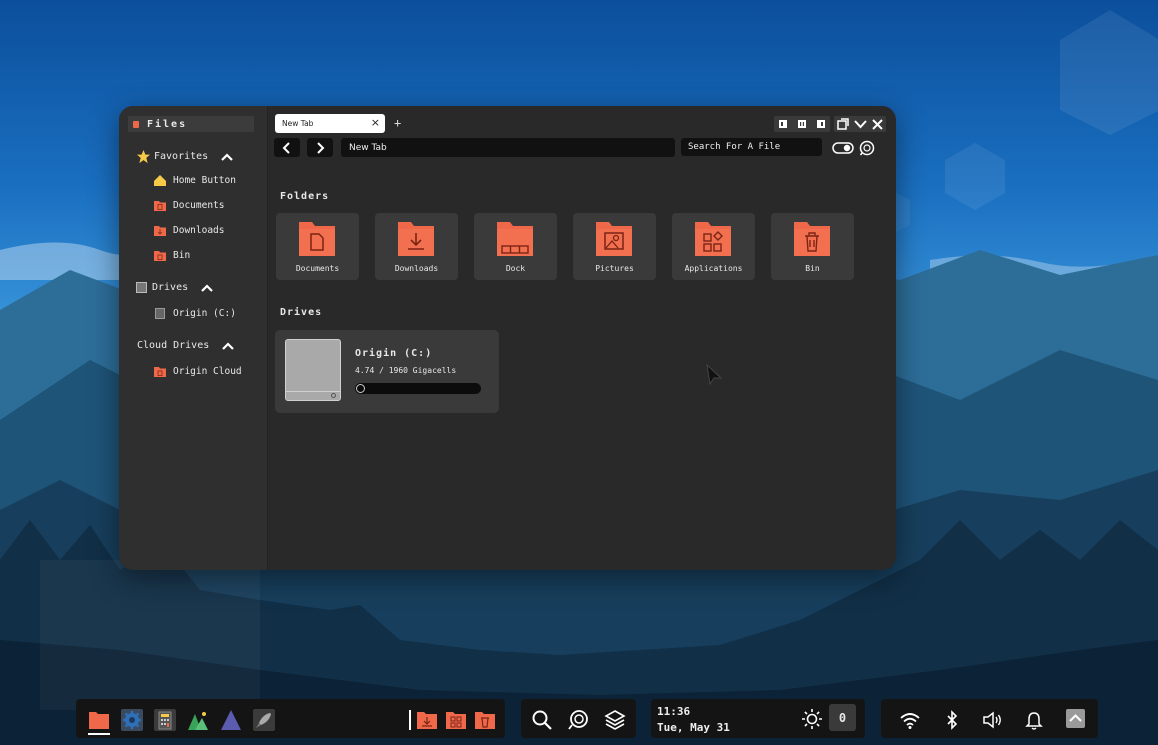 The width and height of the screenshot is (1158, 745). I want to click on window-controls, so click(860, 124).